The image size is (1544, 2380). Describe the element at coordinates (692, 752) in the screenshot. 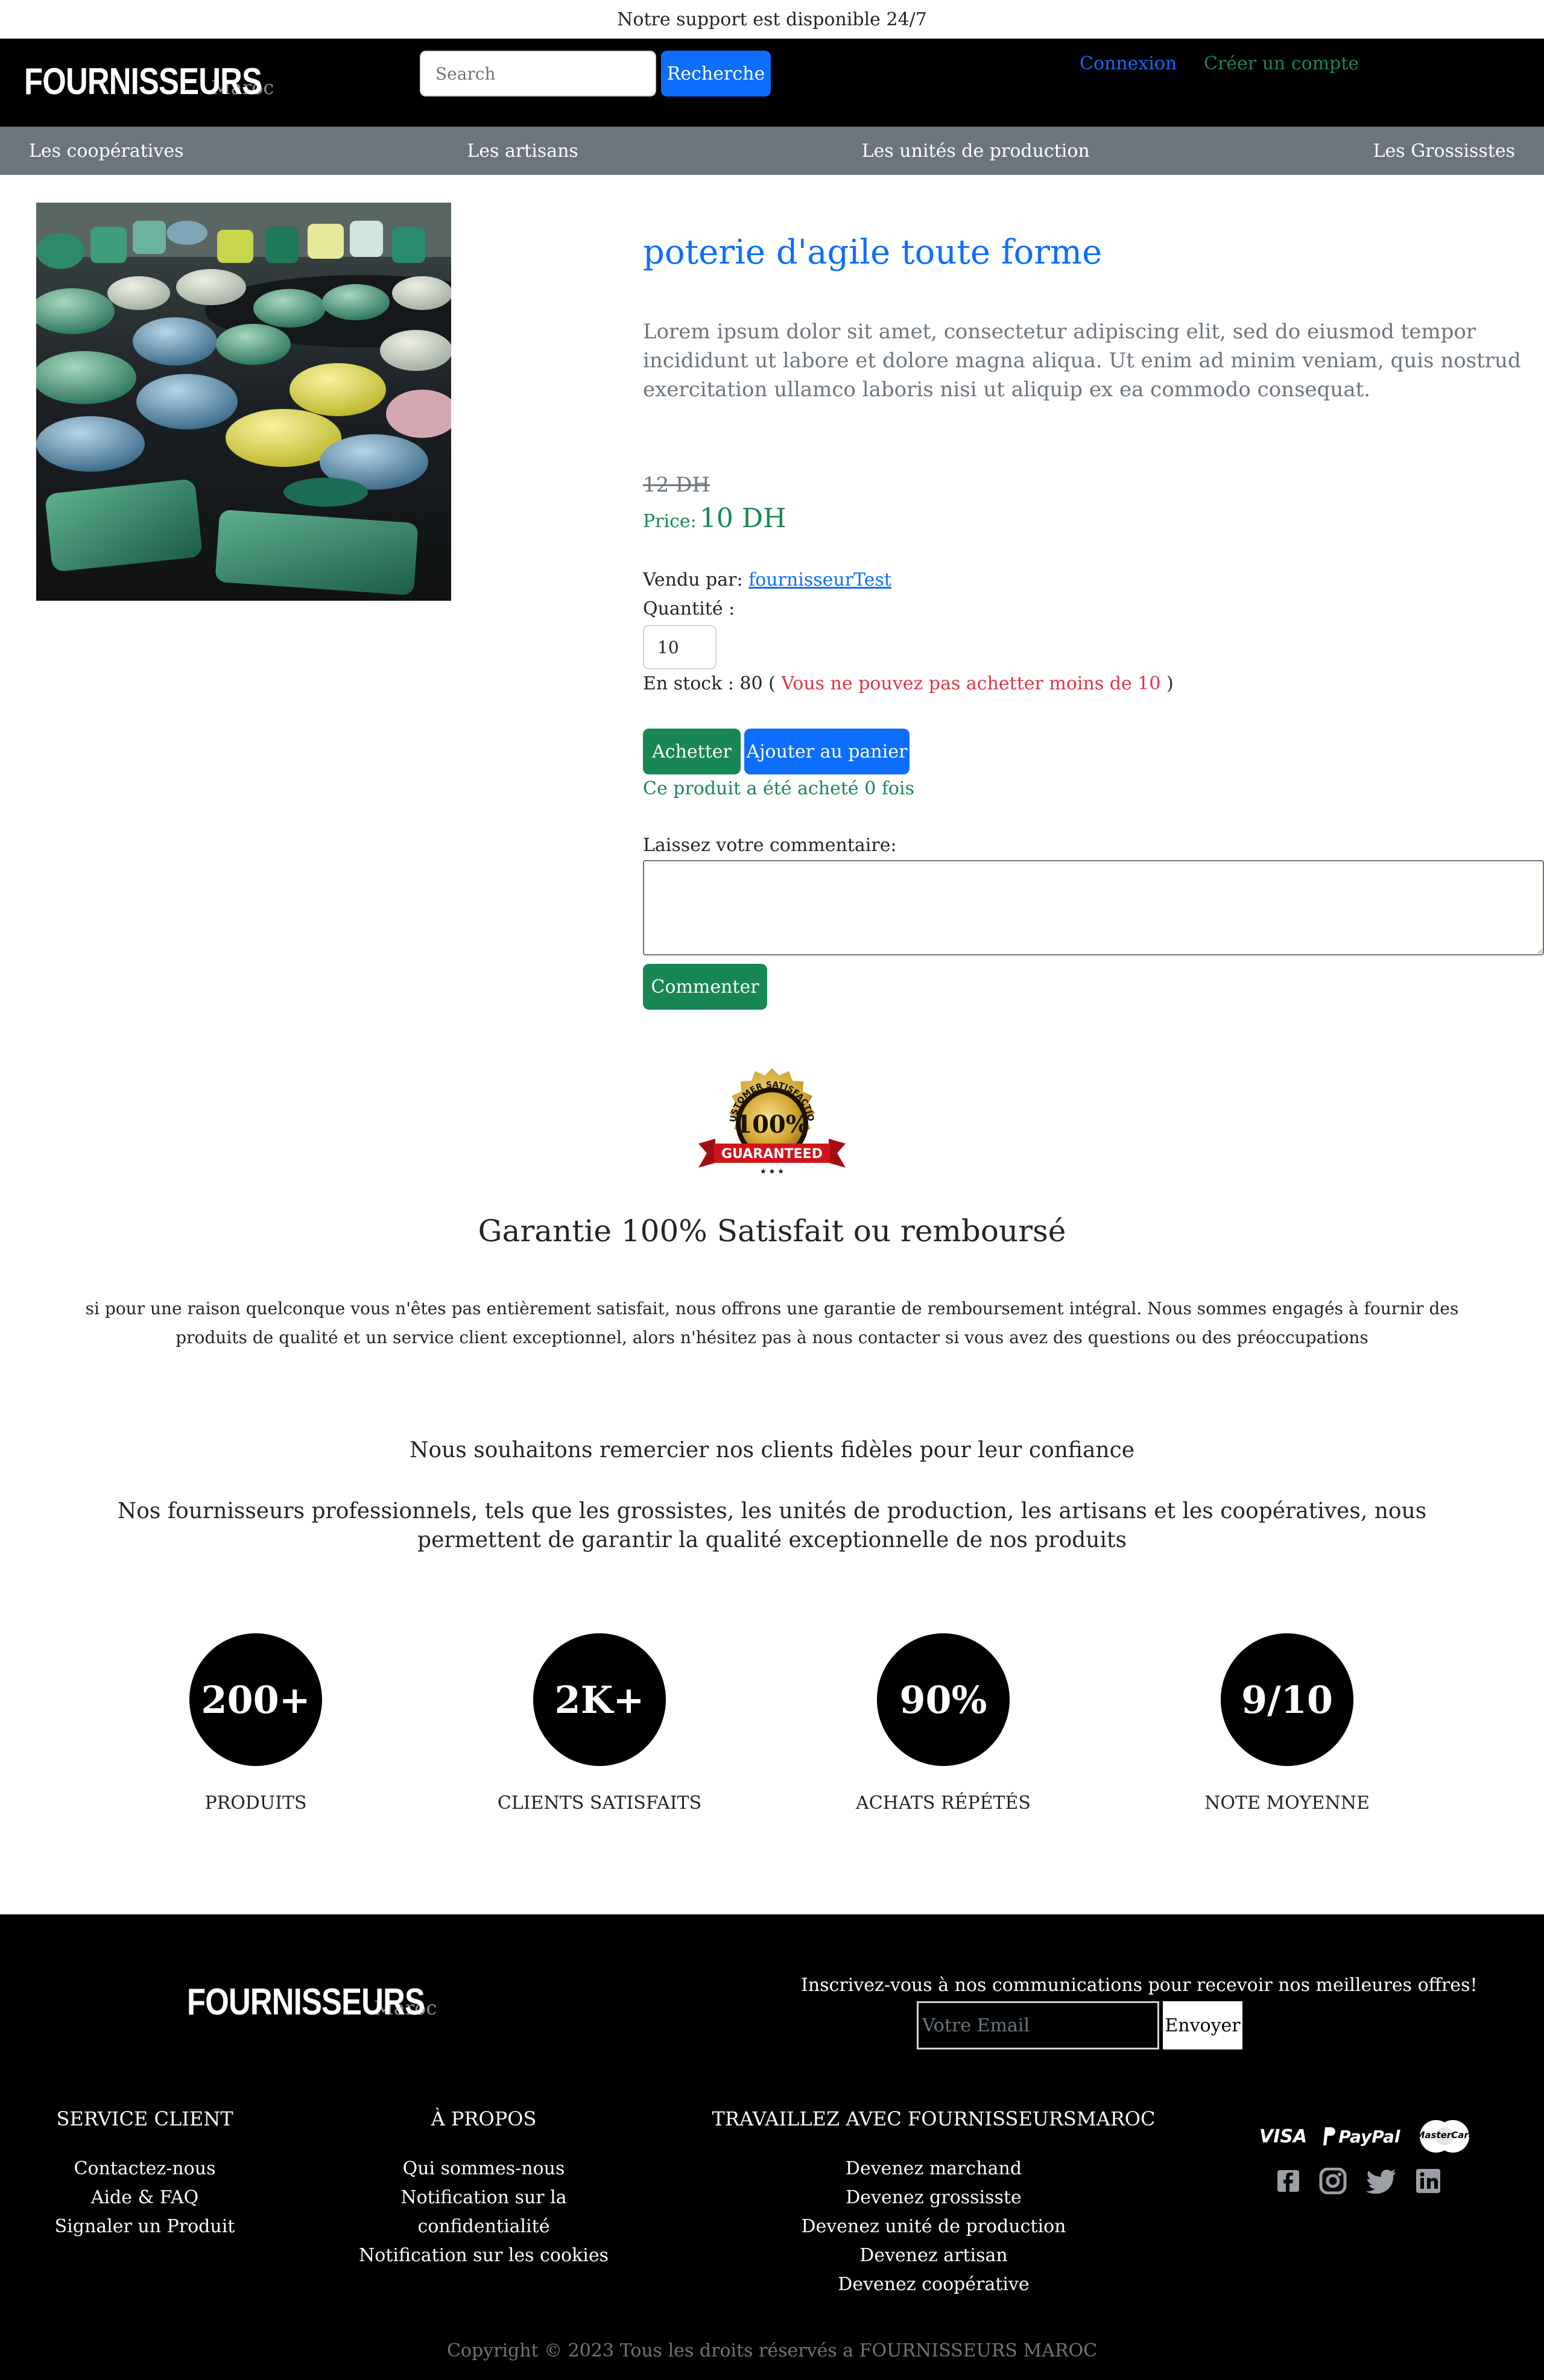

I see `buy-button: Achetter` at that location.